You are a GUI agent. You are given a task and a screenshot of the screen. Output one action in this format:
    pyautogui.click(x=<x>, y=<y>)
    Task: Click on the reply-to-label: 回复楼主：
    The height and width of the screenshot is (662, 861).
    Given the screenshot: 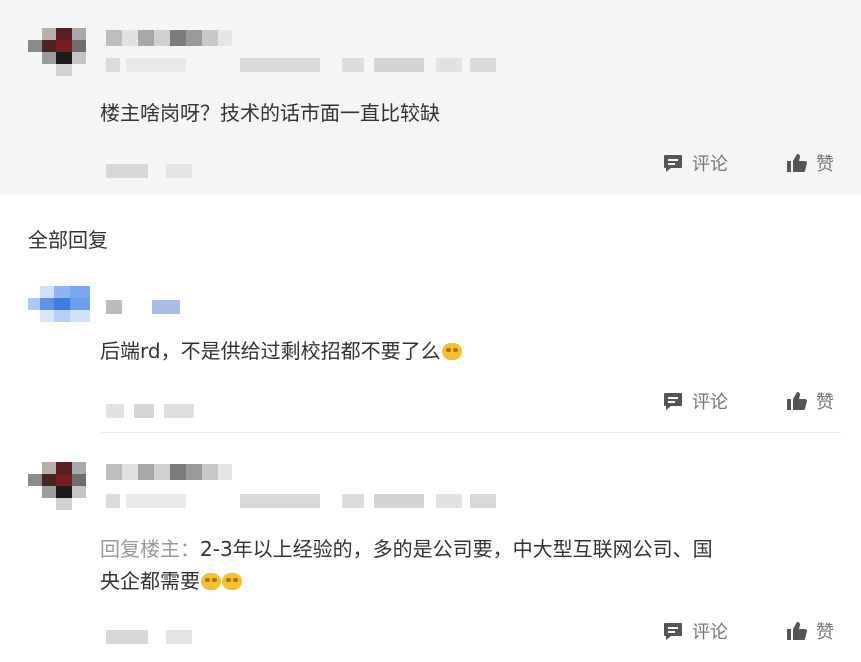 What is the action you would take?
    pyautogui.click(x=150, y=549)
    